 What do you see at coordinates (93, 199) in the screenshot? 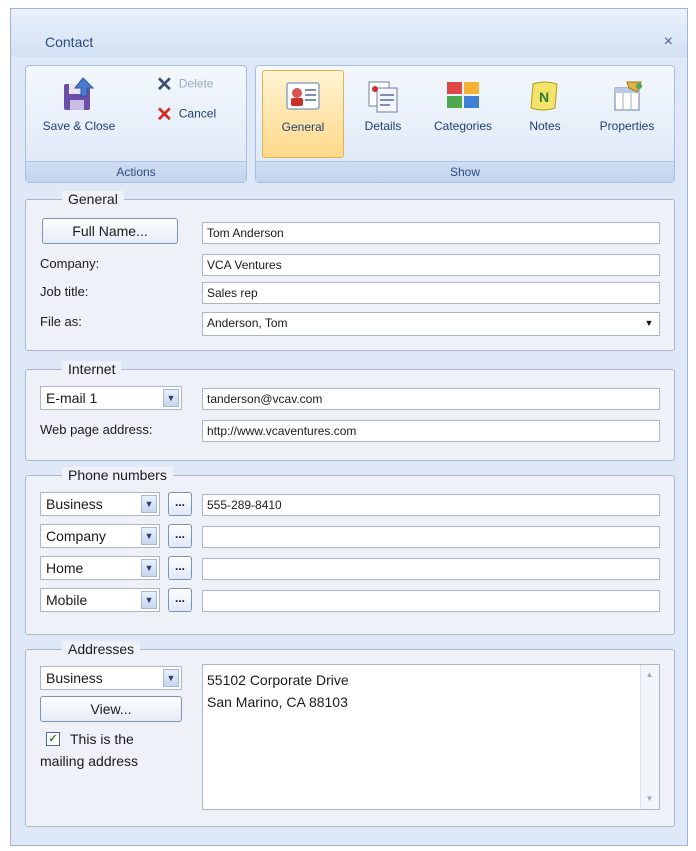
I see `general-legend: General` at bounding box center [93, 199].